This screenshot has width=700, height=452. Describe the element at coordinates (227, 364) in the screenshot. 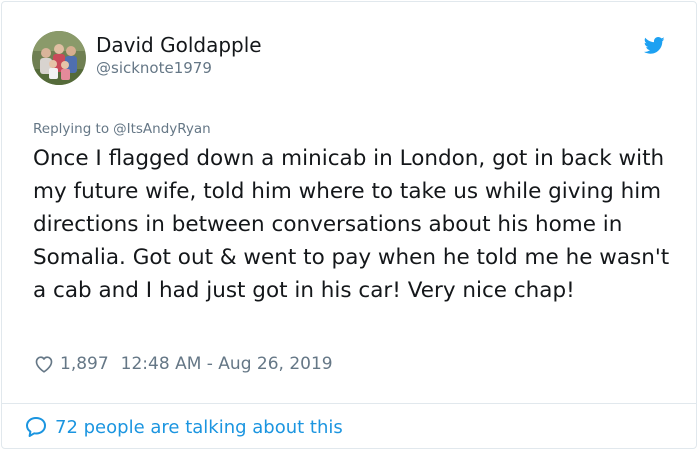

I see `tweet-timestamp: 12:48 AM - Aug 26, 2019` at that location.